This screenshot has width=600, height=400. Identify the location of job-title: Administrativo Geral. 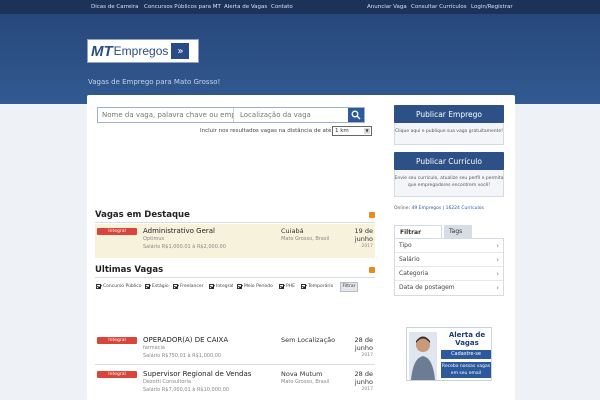
(179, 231).